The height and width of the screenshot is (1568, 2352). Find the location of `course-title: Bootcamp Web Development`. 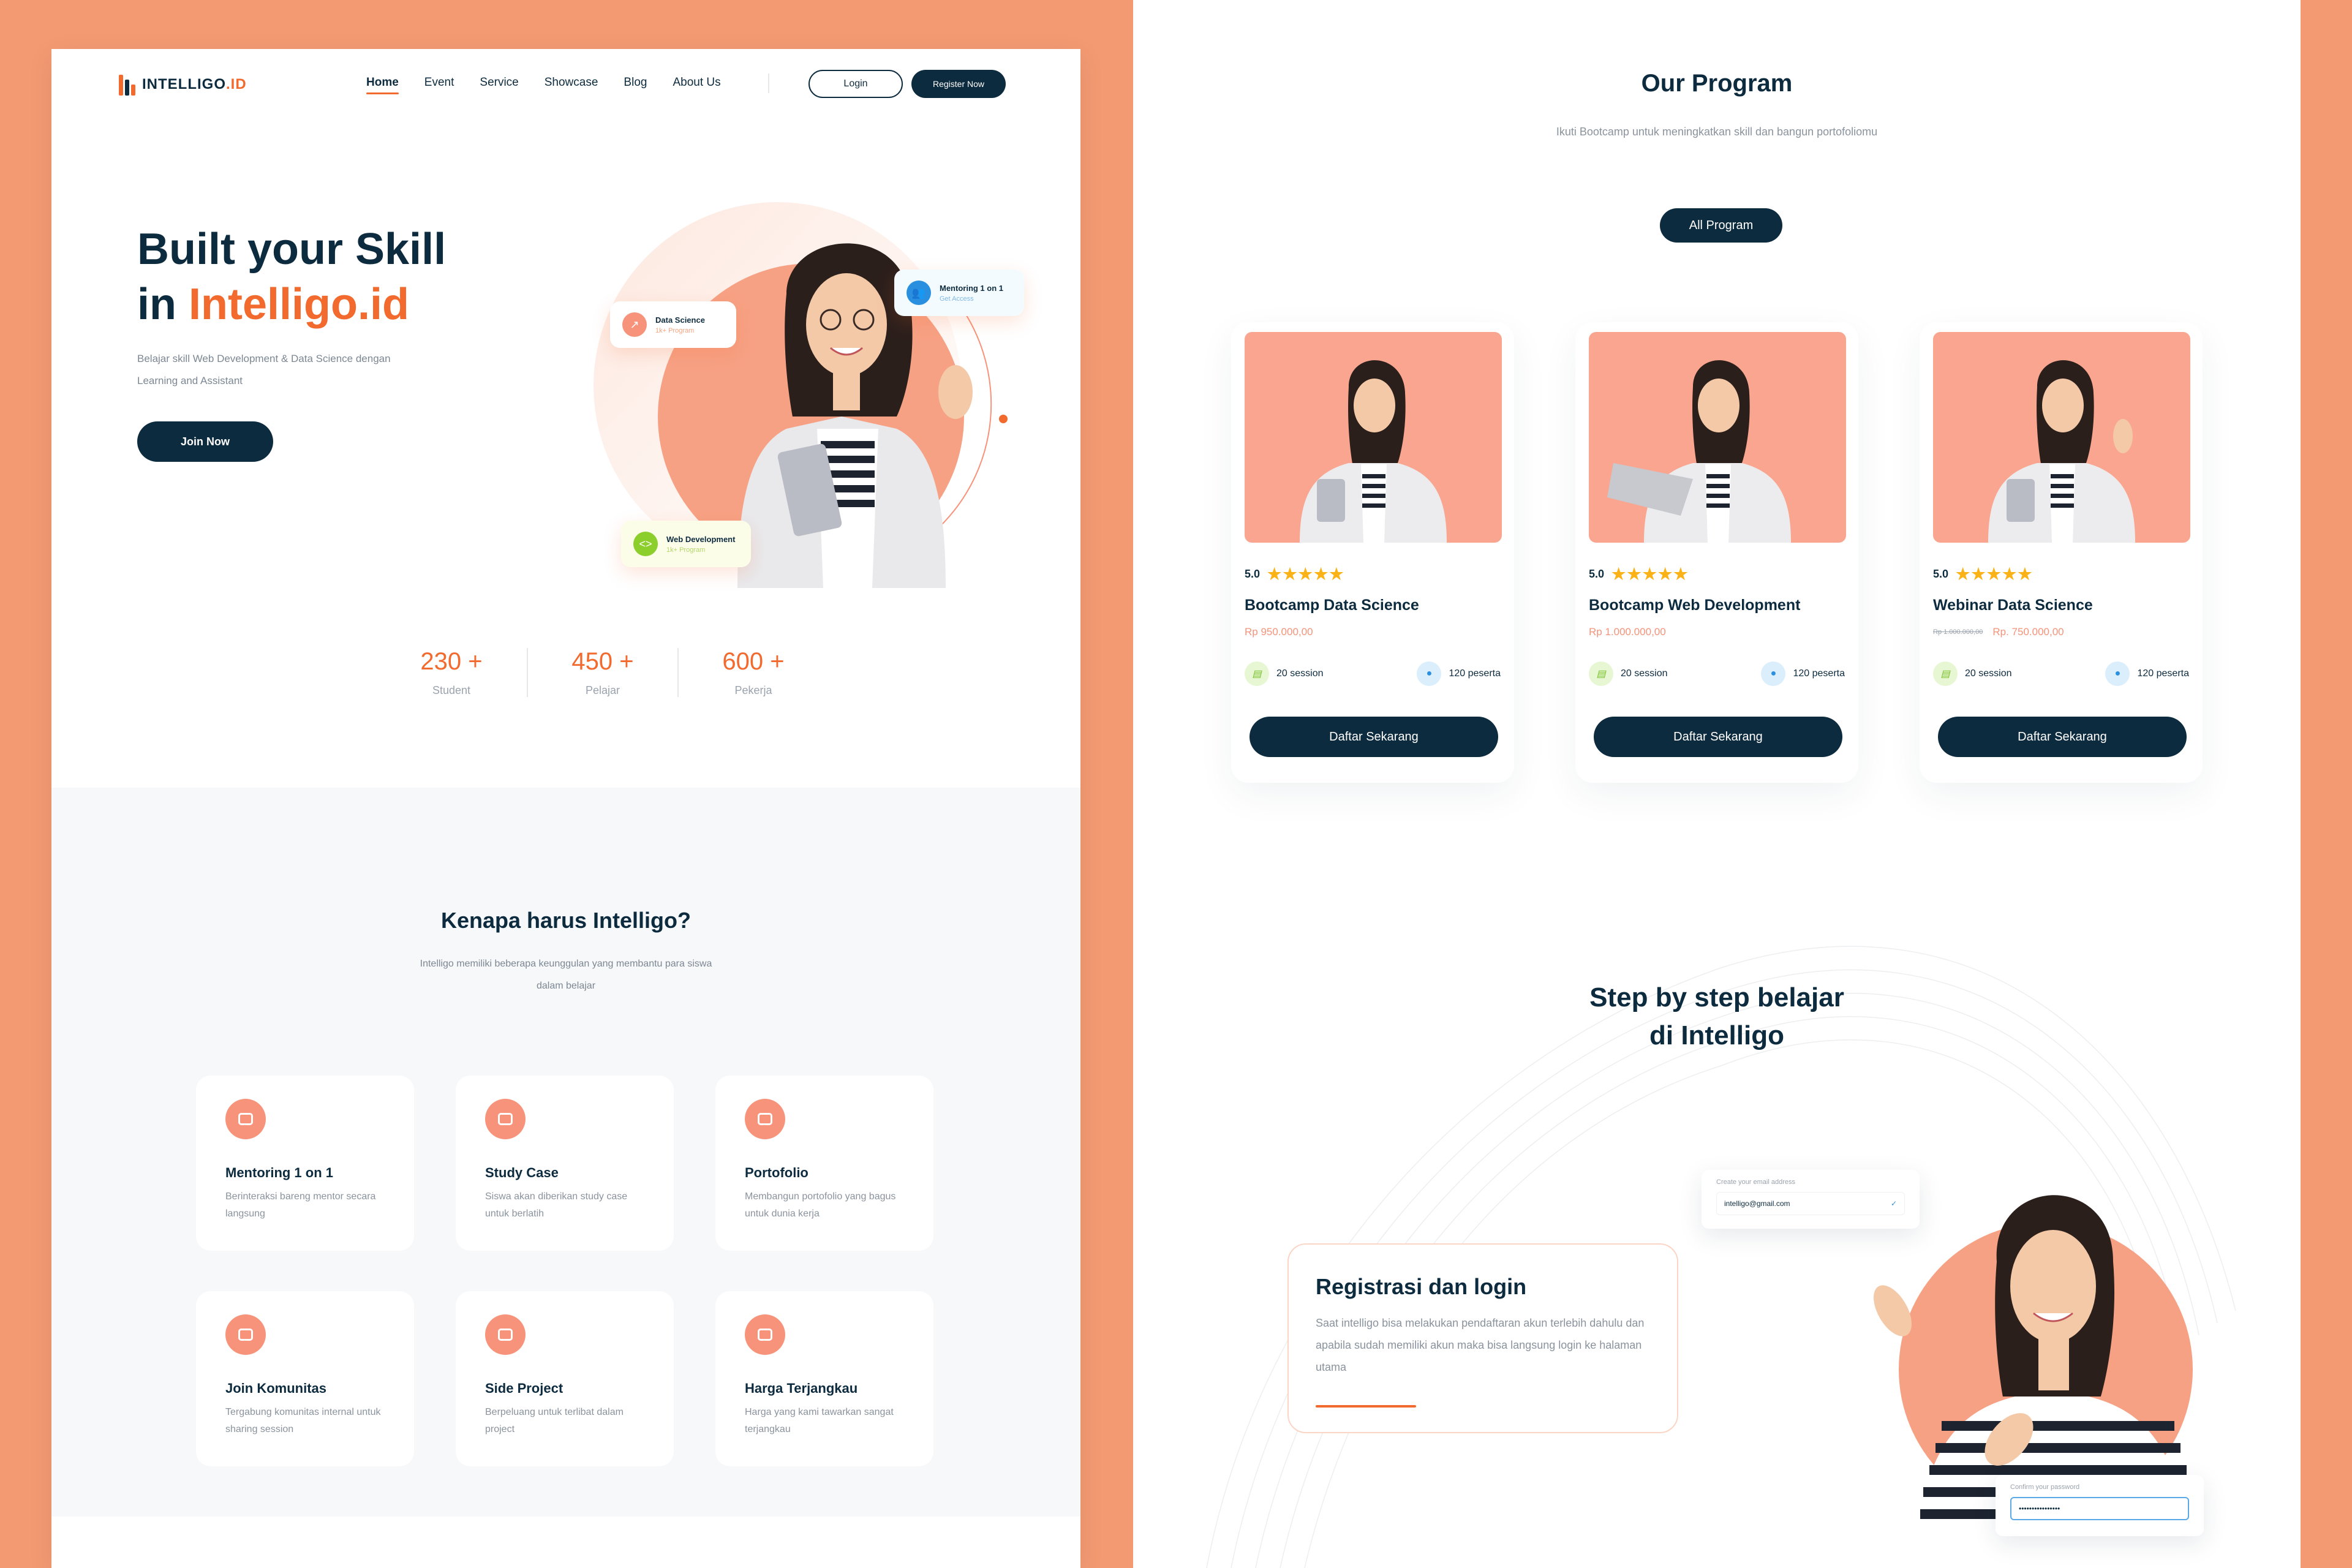

course-title: Bootcamp Web Development is located at coordinates (1694, 605).